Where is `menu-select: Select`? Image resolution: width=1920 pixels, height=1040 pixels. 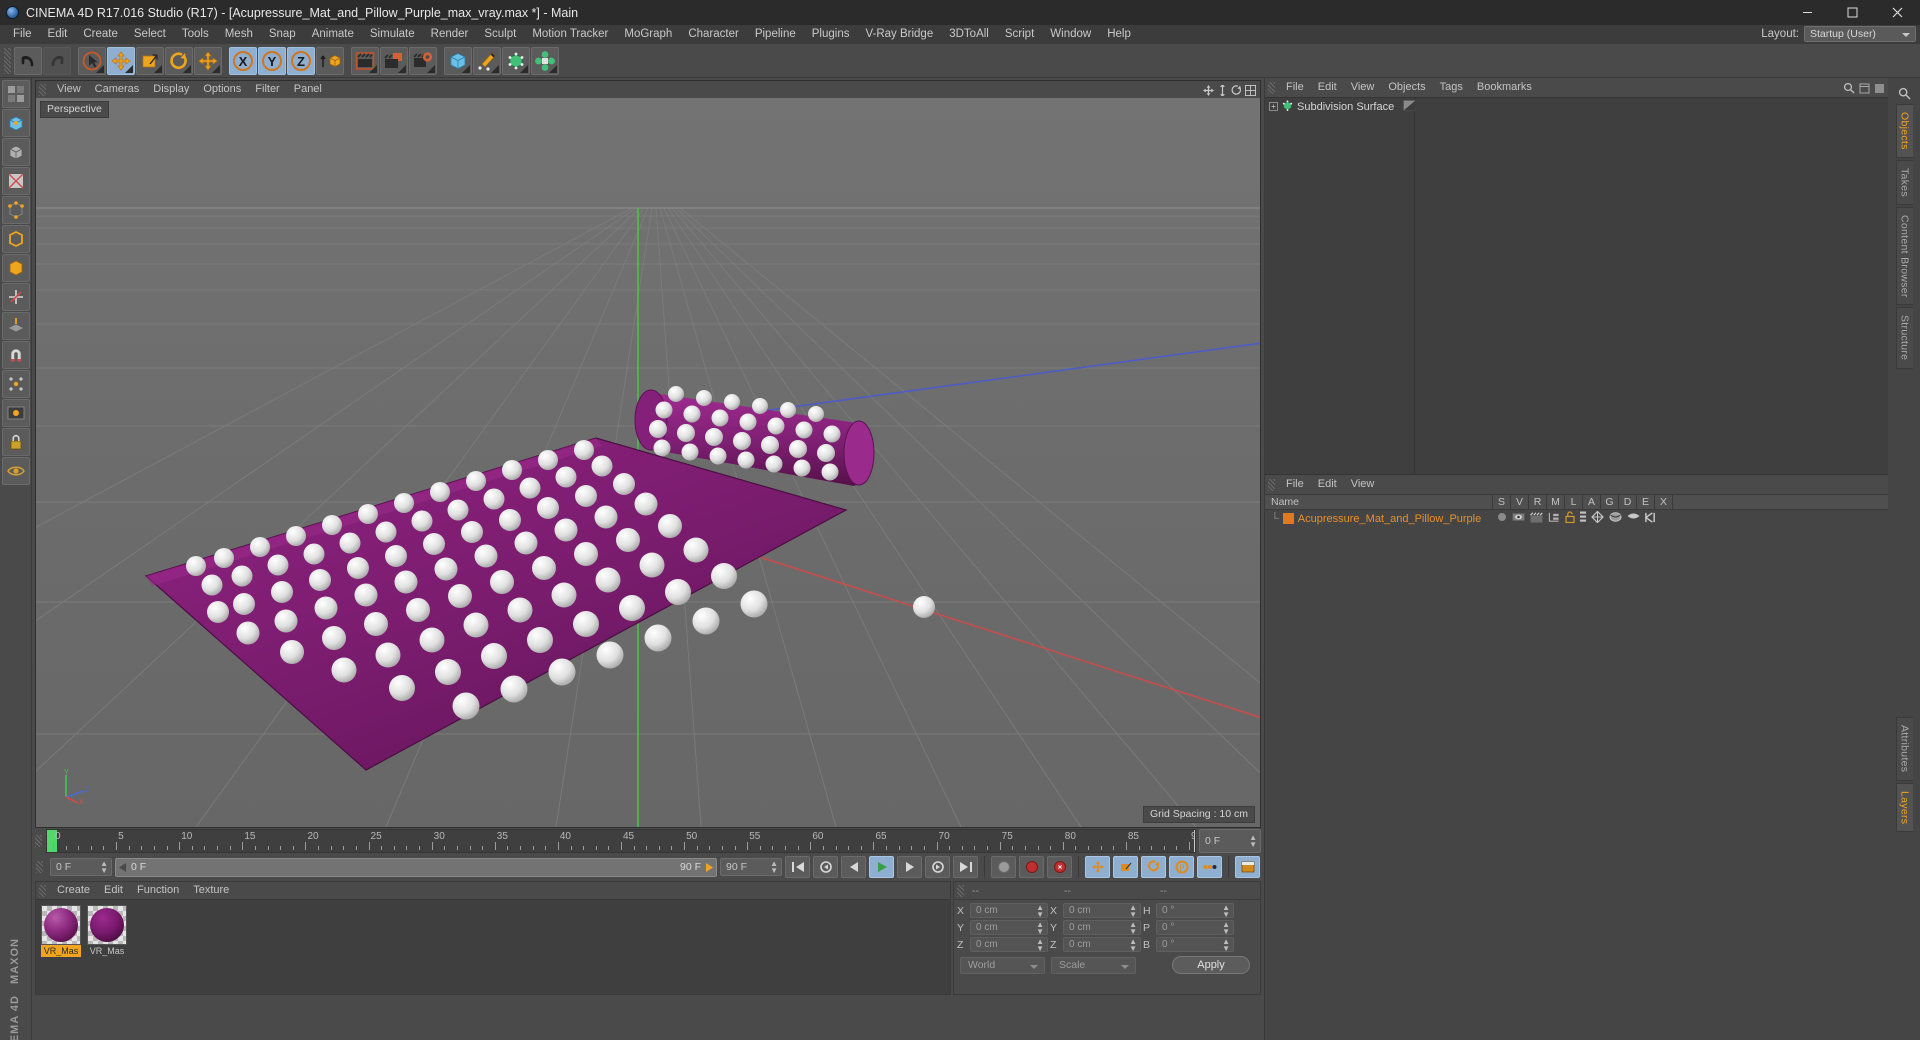
menu-select: Select is located at coordinates (150, 34).